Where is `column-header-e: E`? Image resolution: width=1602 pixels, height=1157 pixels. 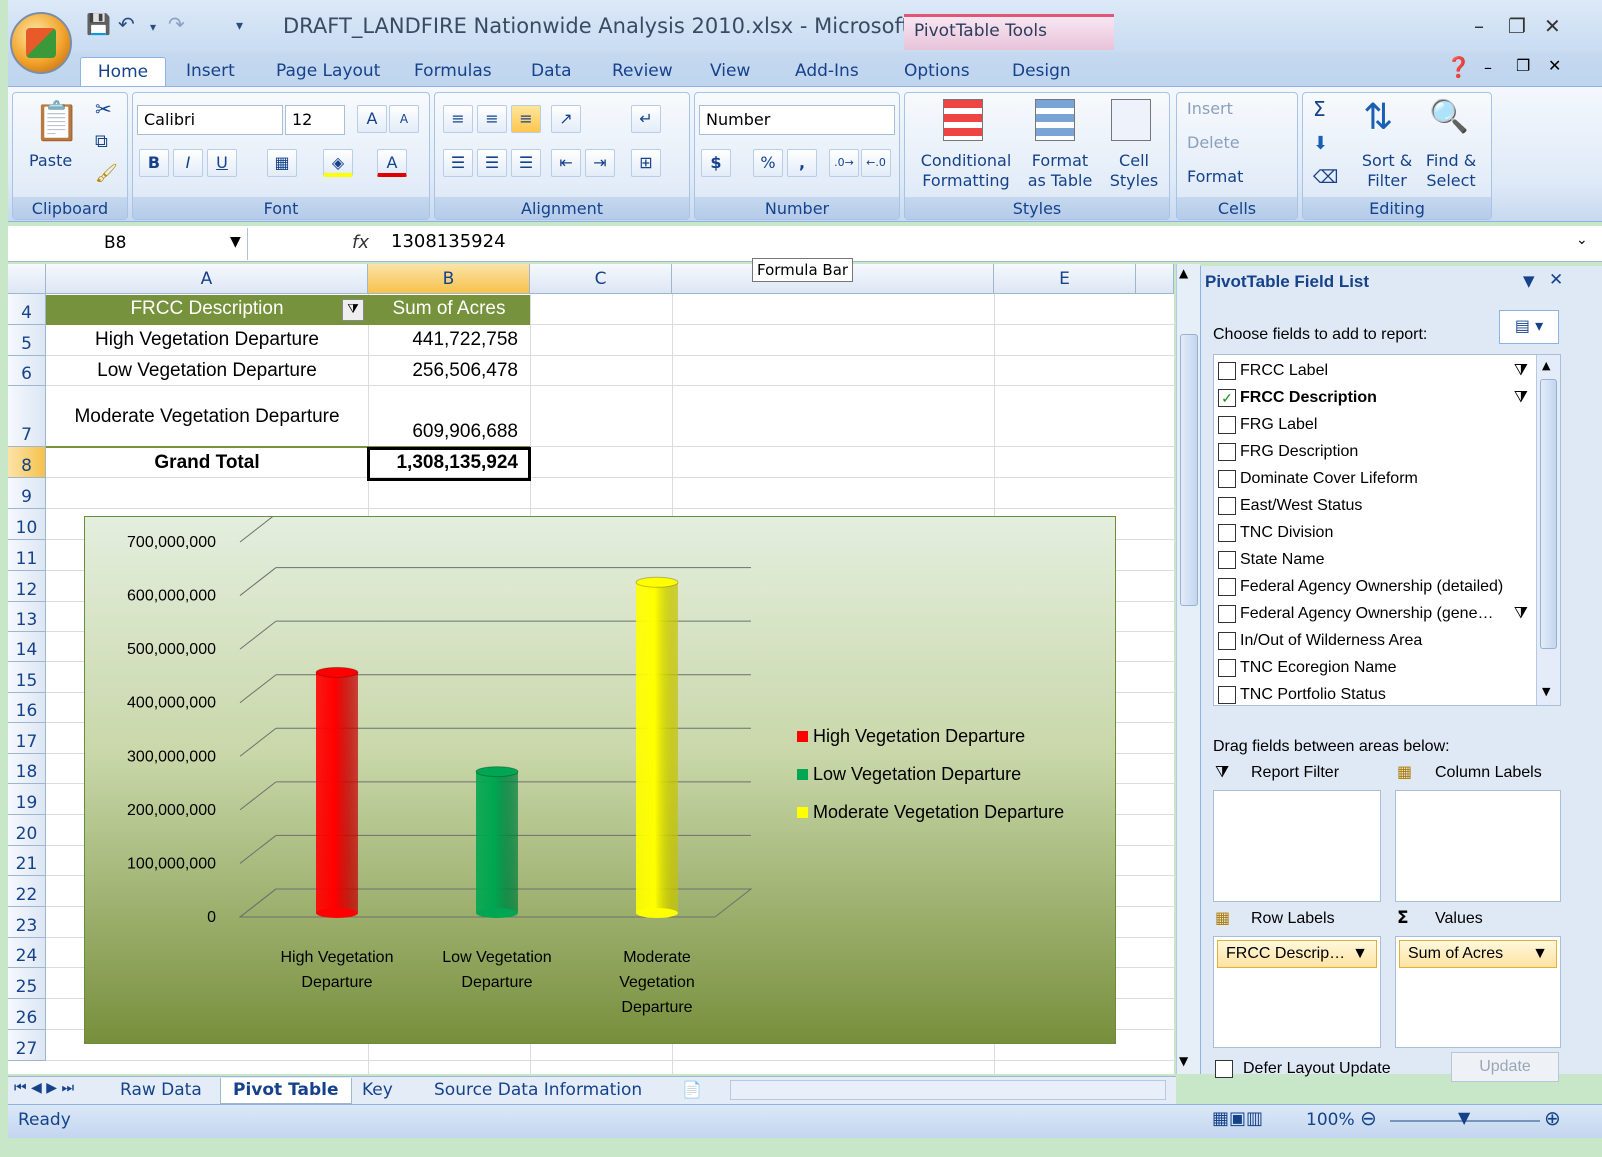 column-header-e: E is located at coordinates (1065, 279).